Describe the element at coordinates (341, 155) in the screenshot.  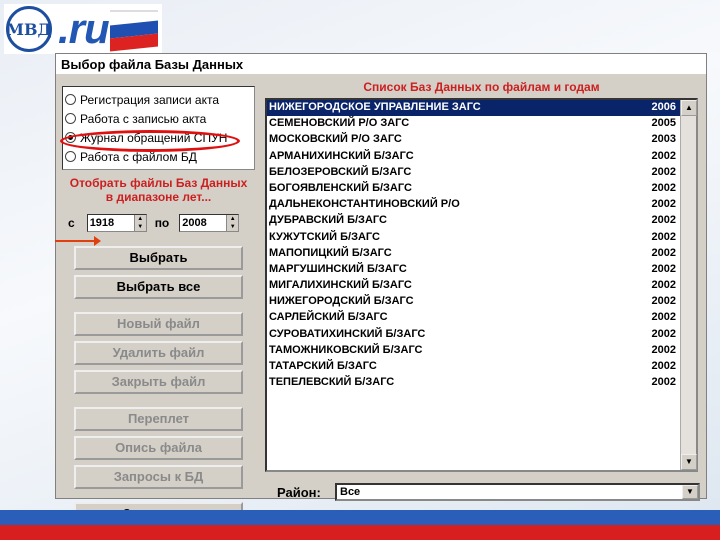
I see `db-name: АРМАНИХИНСКИЙ Б/ЗАГС` at that location.